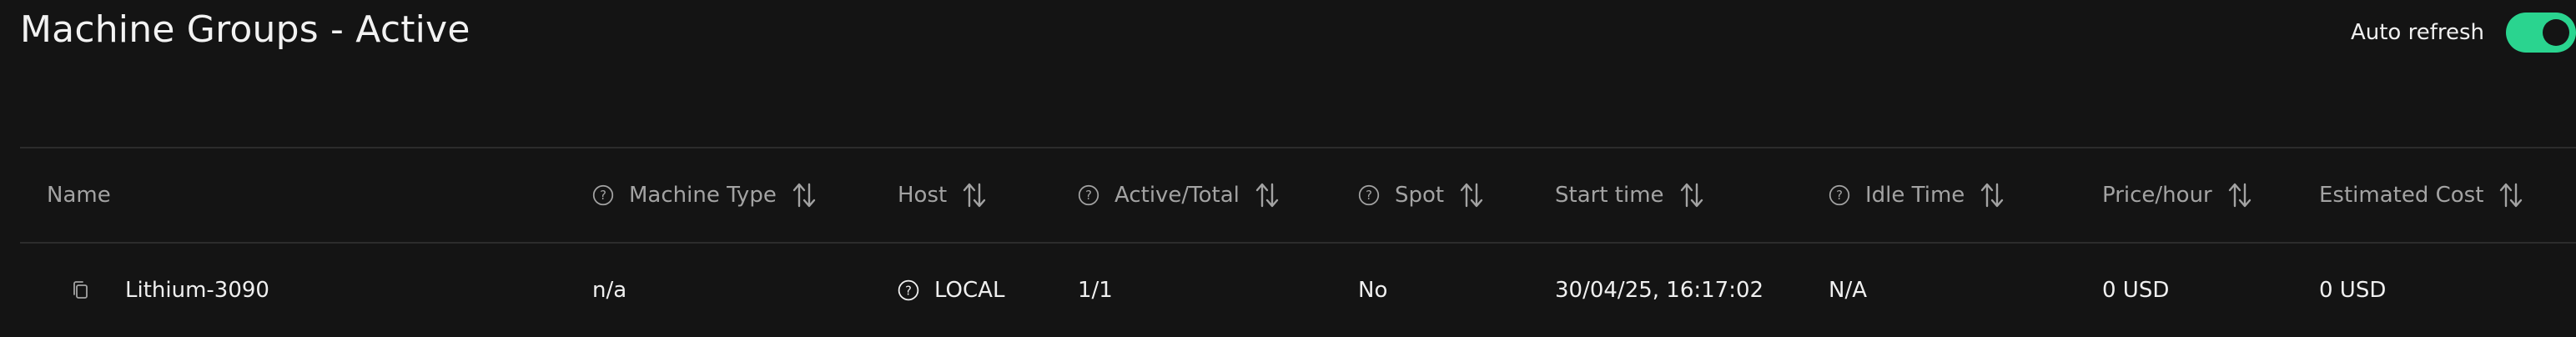  I want to click on column-header-name-label: Name, so click(79, 196).